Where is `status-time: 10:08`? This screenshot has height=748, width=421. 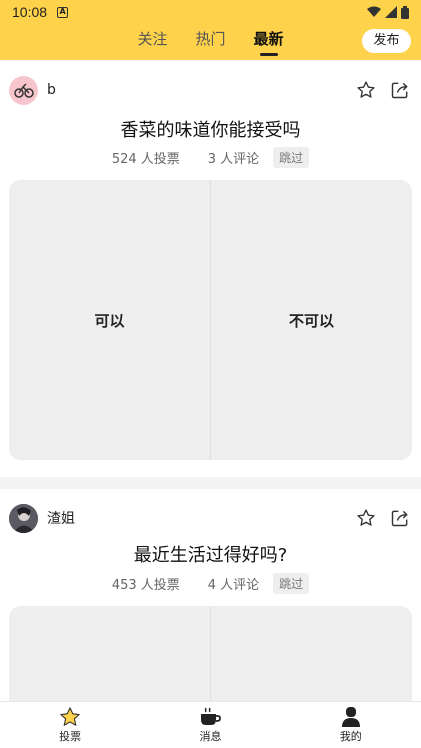 status-time: 10:08 is located at coordinates (30, 12).